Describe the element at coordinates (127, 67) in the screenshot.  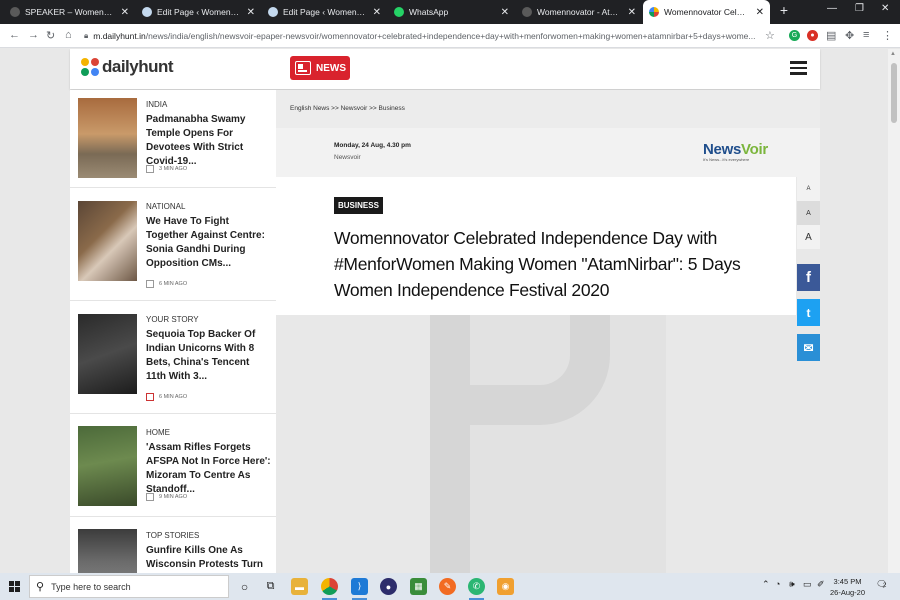
I see `dailyhunt-logo: dailyhunt` at that location.